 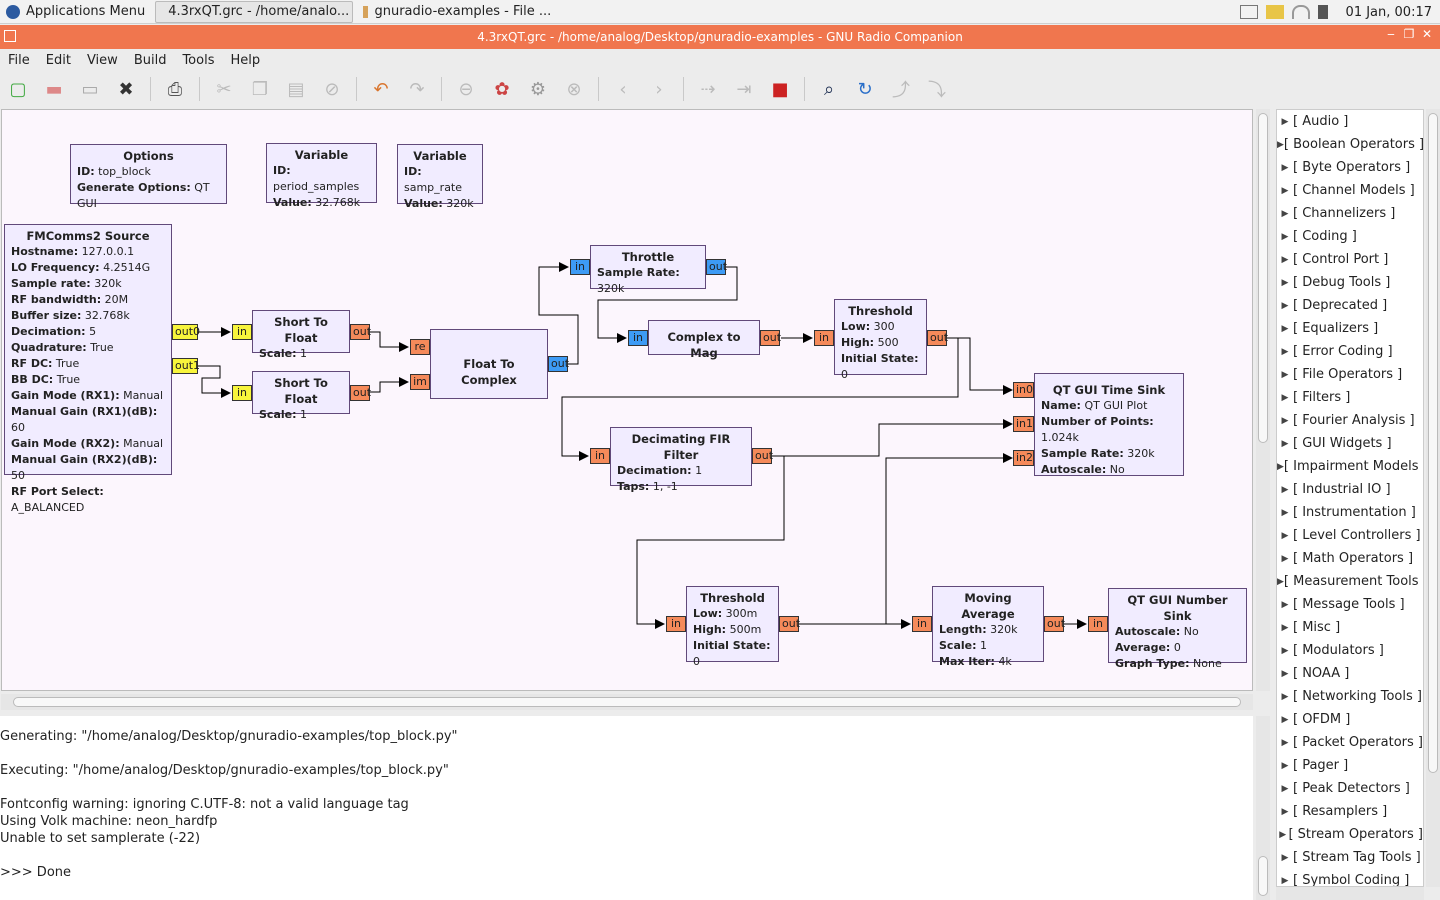 I want to click on enable-icon: ⇥, so click(x=744, y=89).